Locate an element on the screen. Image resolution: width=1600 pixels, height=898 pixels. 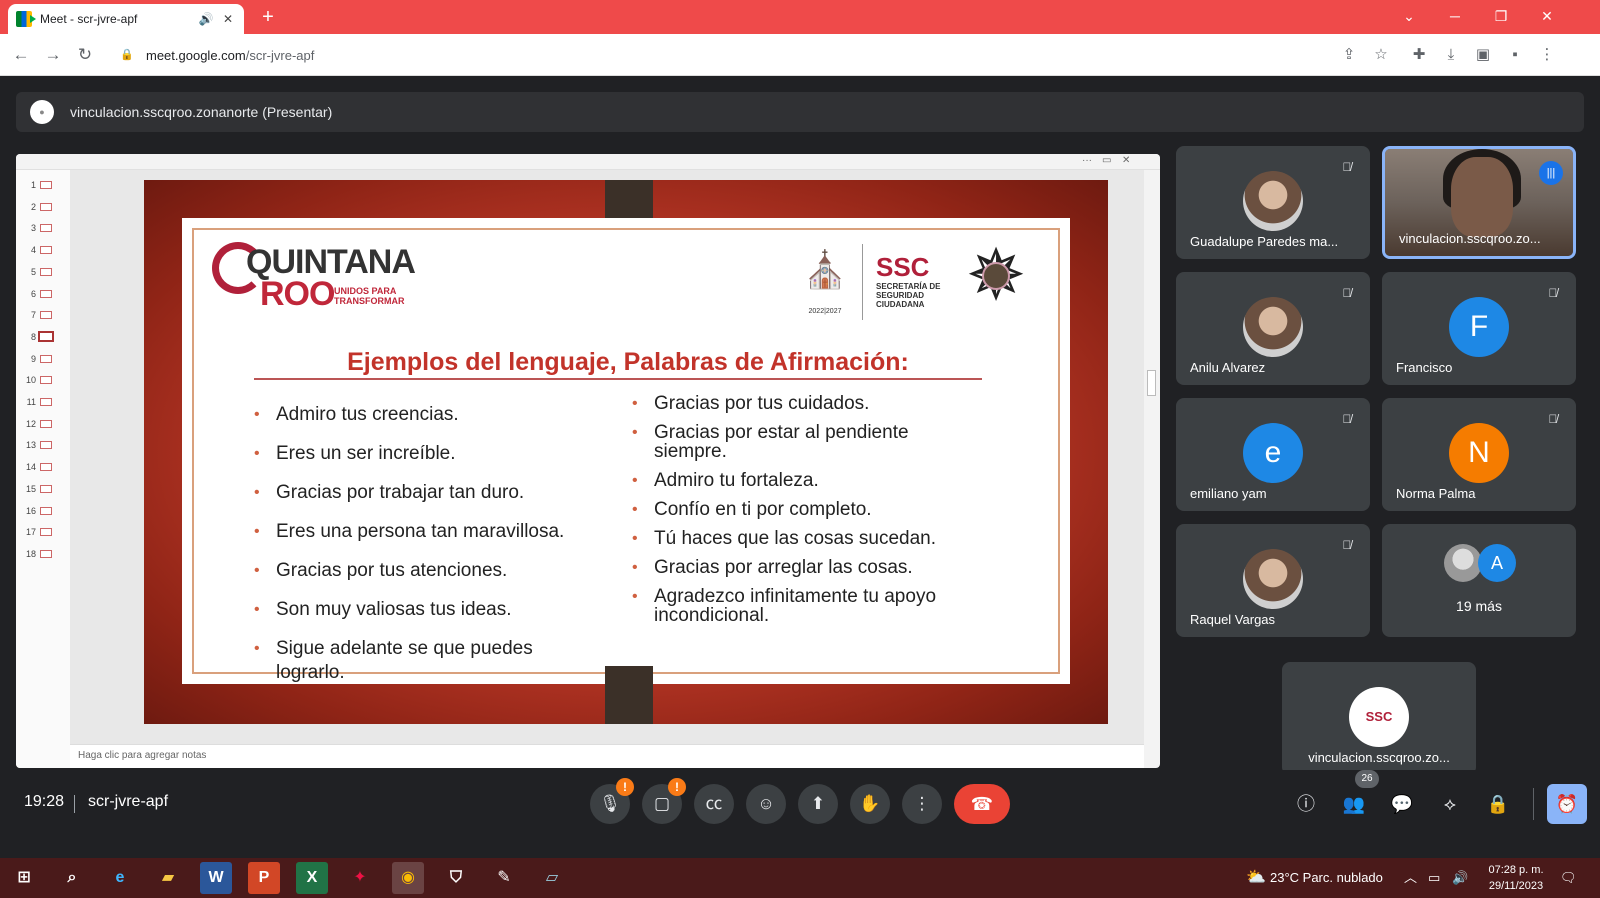
participant-tile: 🎙̸ Anilu Alvarez is located at coordinates (1273, 328).